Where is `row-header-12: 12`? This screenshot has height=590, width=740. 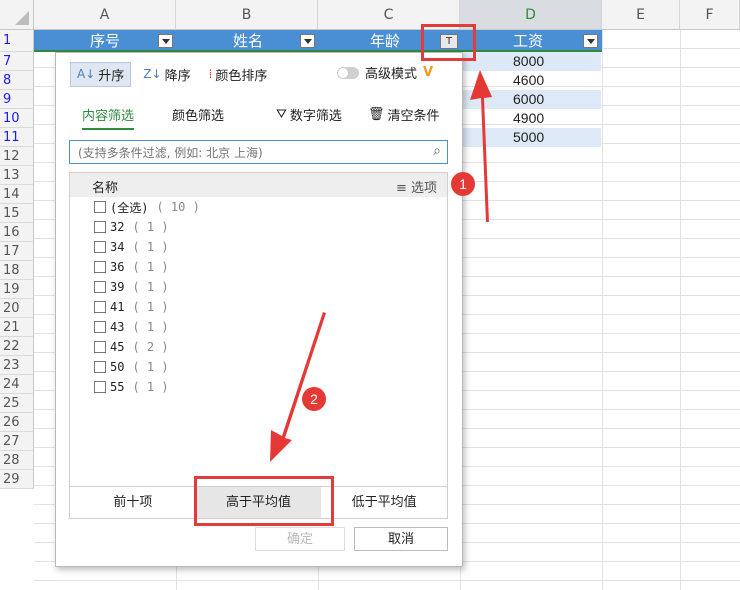 row-header-12: 12 is located at coordinates (17, 156).